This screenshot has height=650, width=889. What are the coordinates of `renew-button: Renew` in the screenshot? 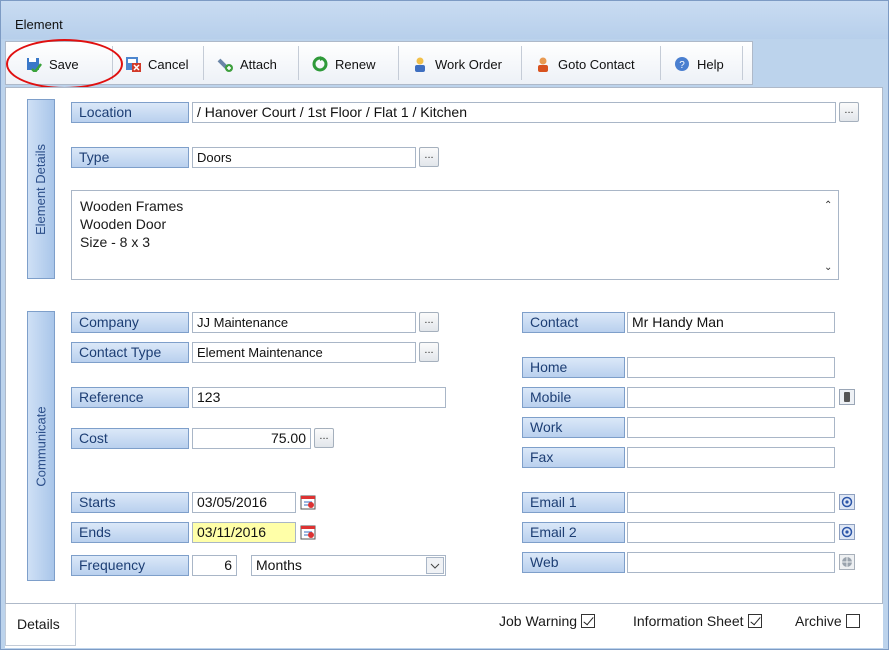 It's located at (343, 64).